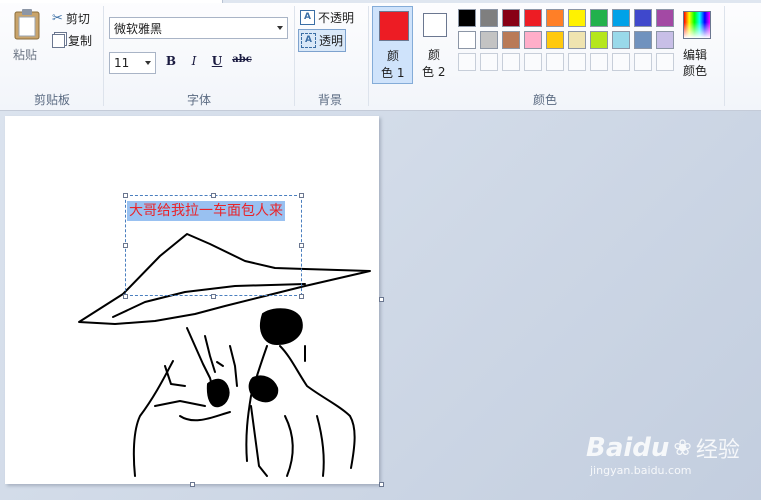 This screenshot has height=500, width=761. What do you see at coordinates (380, 1) in the screenshot?
I see `ribbon-top-edge` at bounding box center [380, 1].